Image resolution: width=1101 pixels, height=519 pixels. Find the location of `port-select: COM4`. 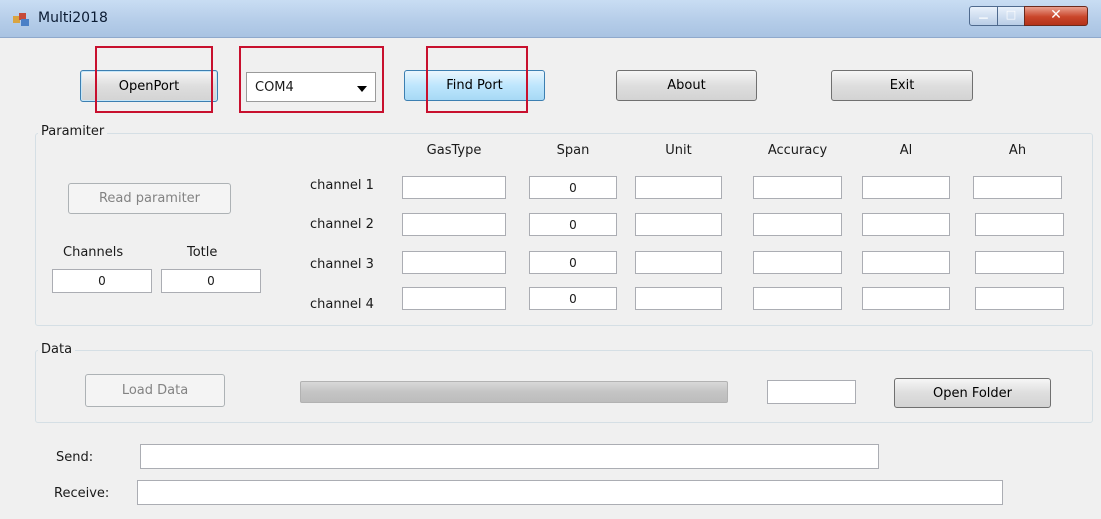

port-select: COM4 is located at coordinates (311, 87).